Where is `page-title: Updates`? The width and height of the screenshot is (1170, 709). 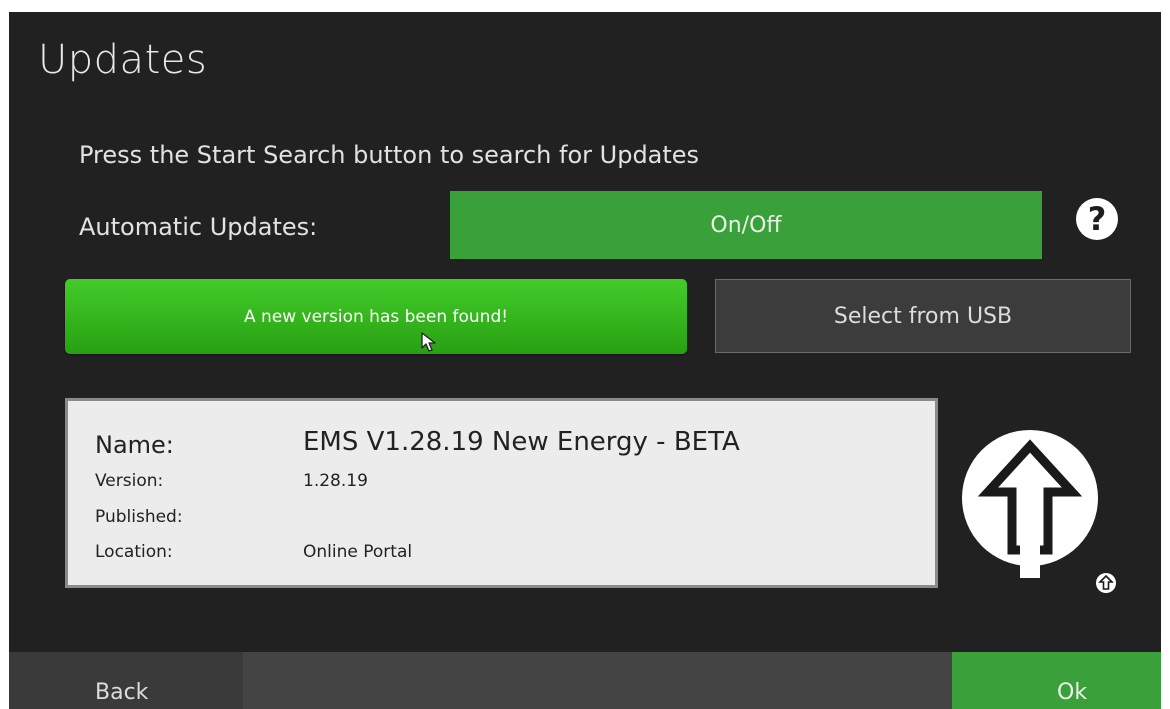 page-title: Updates is located at coordinates (123, 60).